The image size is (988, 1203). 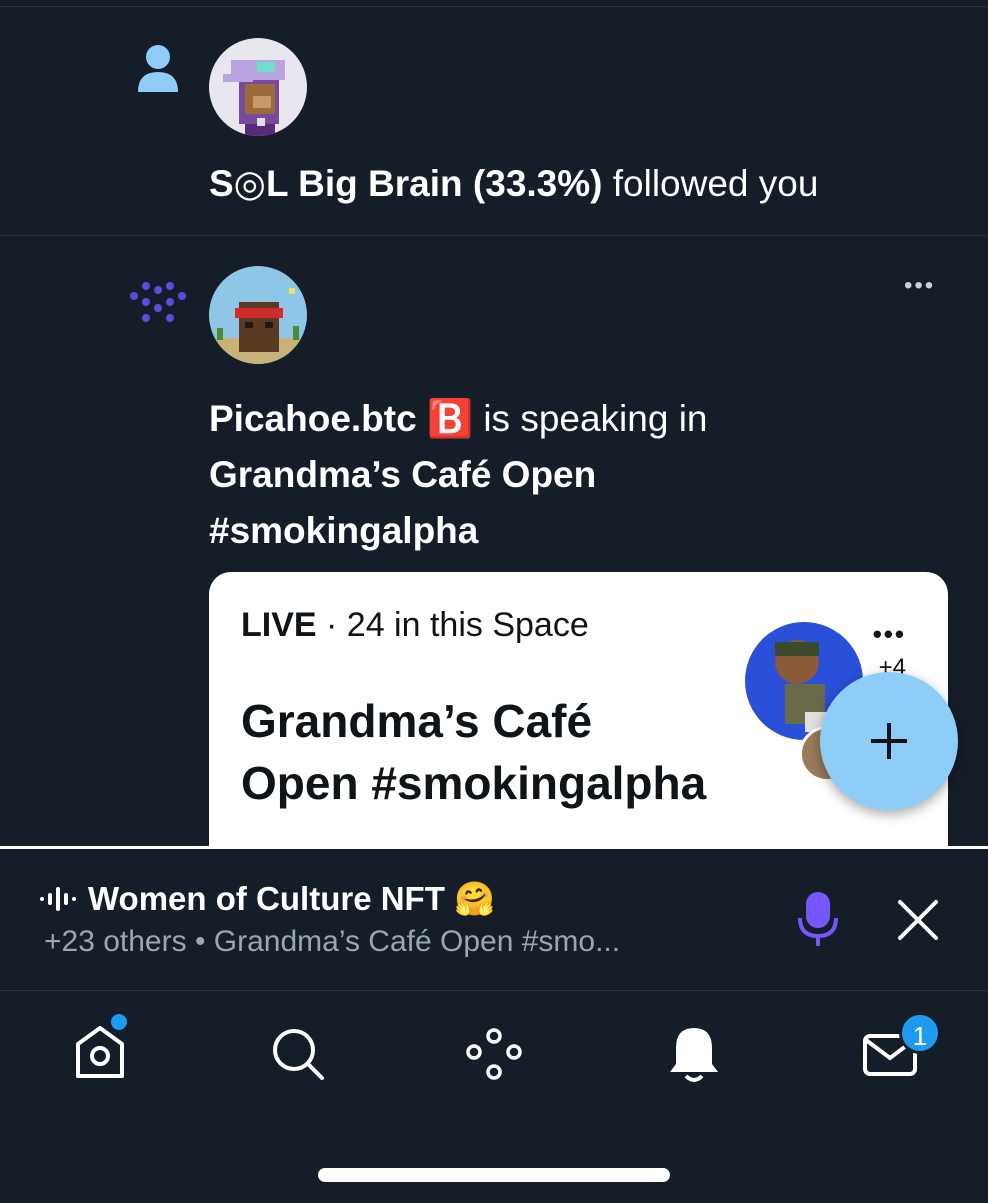 I want to click on follower-name: S◎L Big Brain (33.3%), so click(x=405, y=183).